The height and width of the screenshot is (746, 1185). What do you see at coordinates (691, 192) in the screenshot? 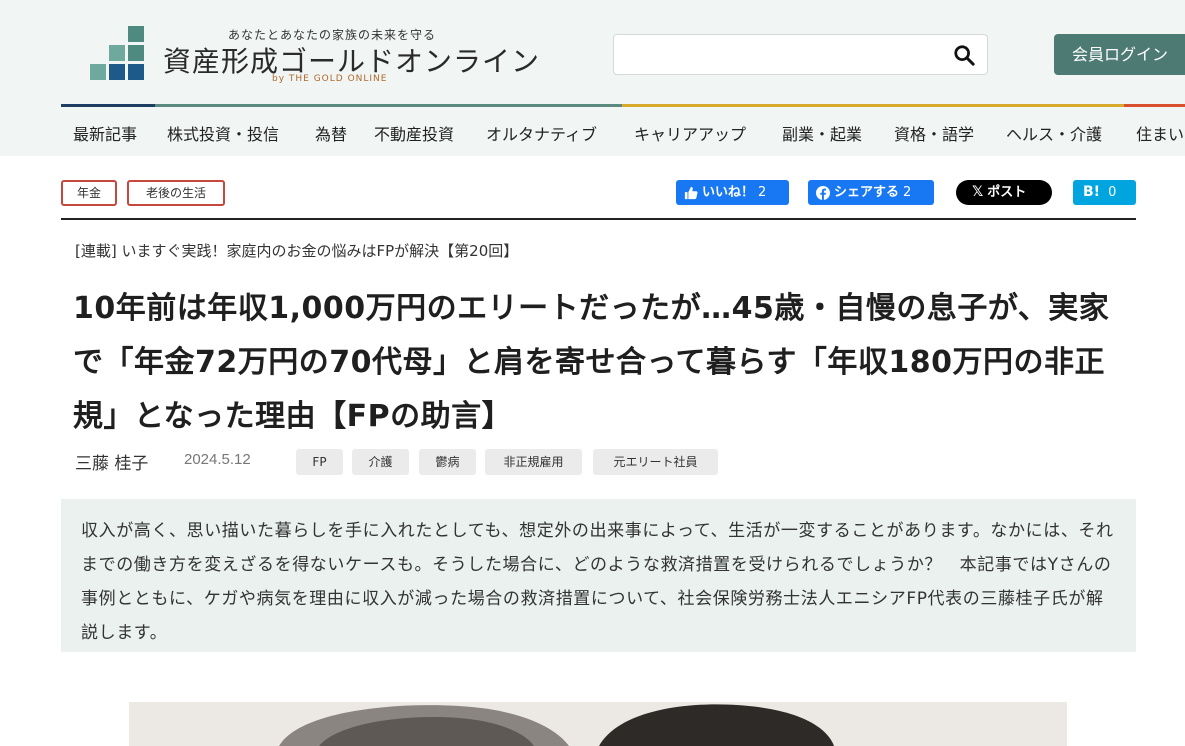
I see `thumbs-up-icon` at bounding box center [691, 192].